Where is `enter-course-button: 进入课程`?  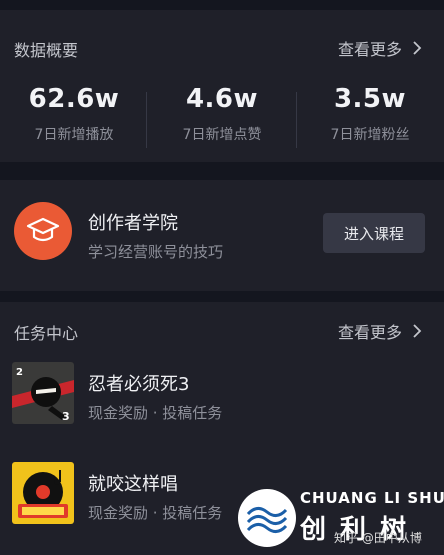 enter-course-button: 进入课程 is located at coordinates (374, 233).